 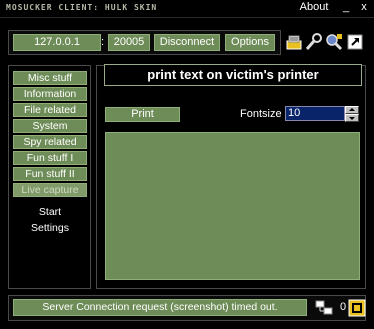 I want to click on network-computers-icon, so click(x=324, y=308).